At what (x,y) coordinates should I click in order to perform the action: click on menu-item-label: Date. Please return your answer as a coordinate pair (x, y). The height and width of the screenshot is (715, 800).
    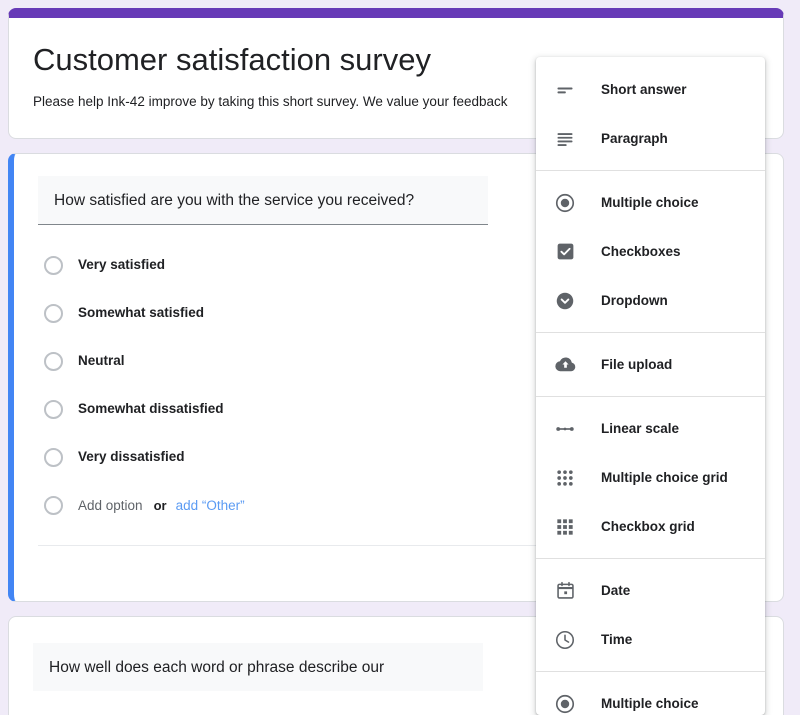
    Looking at the image, I should click on (616, 590).